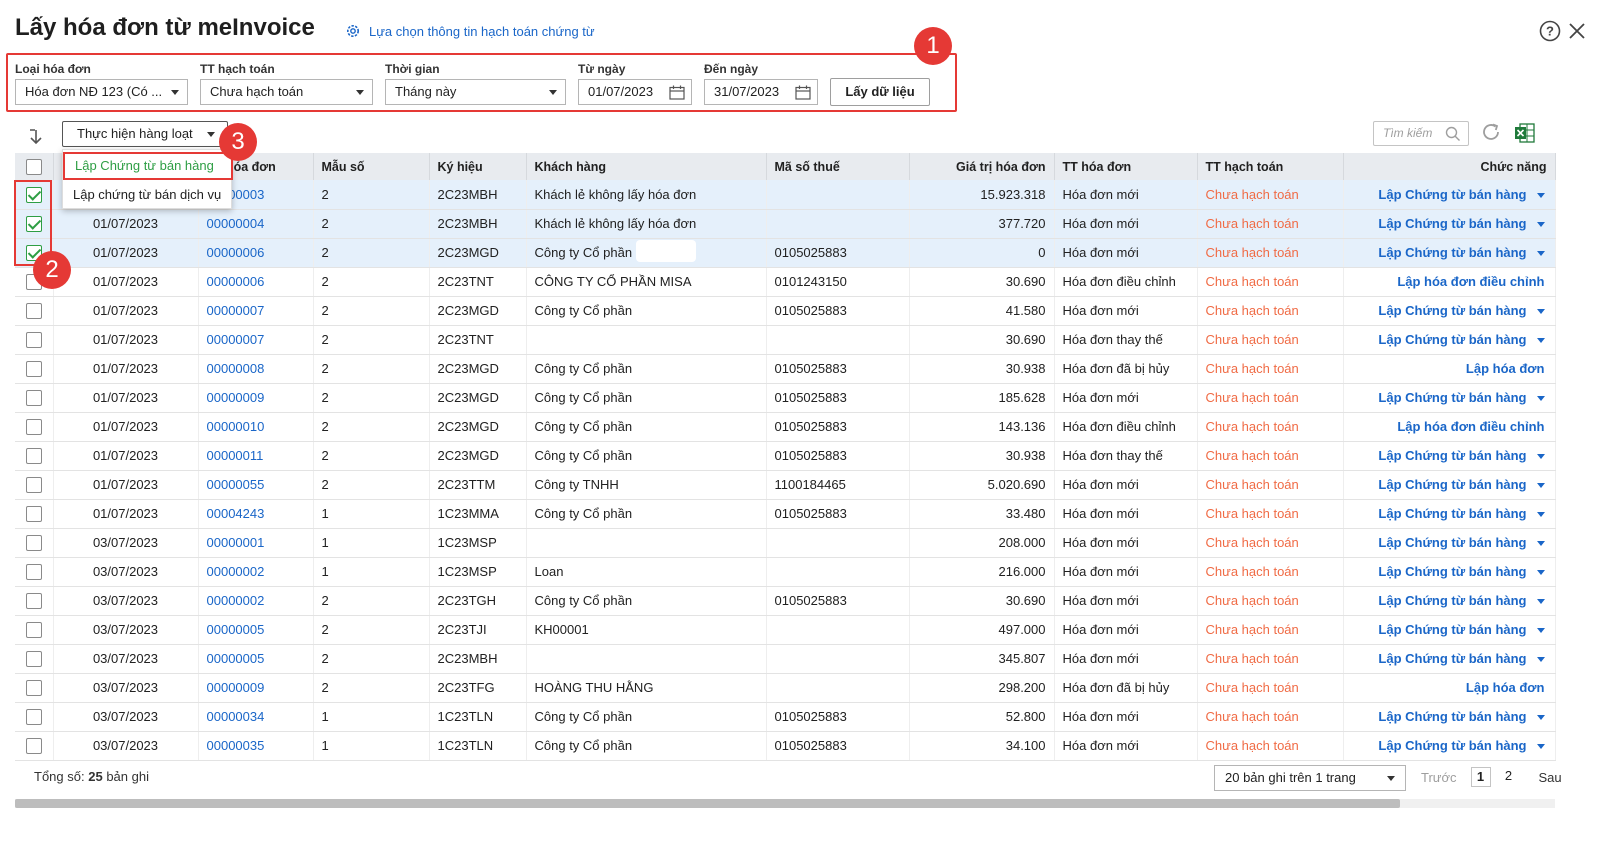 The image size is (1603, 851). What do you see at coordinates (1439, 777) in the screenshot?
I see `prev-page-button: Trước` at bounding box center [1439, 777].